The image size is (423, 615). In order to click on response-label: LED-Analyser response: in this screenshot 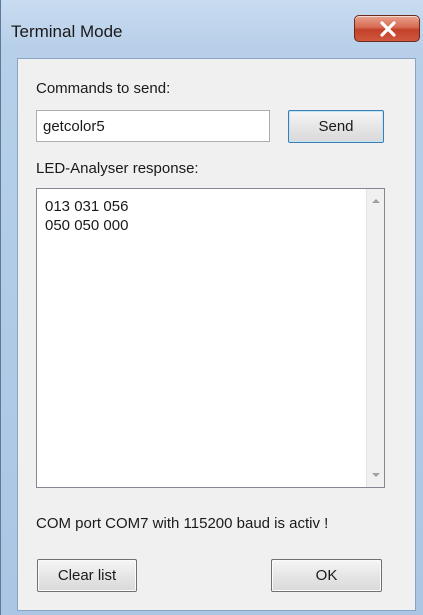, I will do `click(117, 168)`.